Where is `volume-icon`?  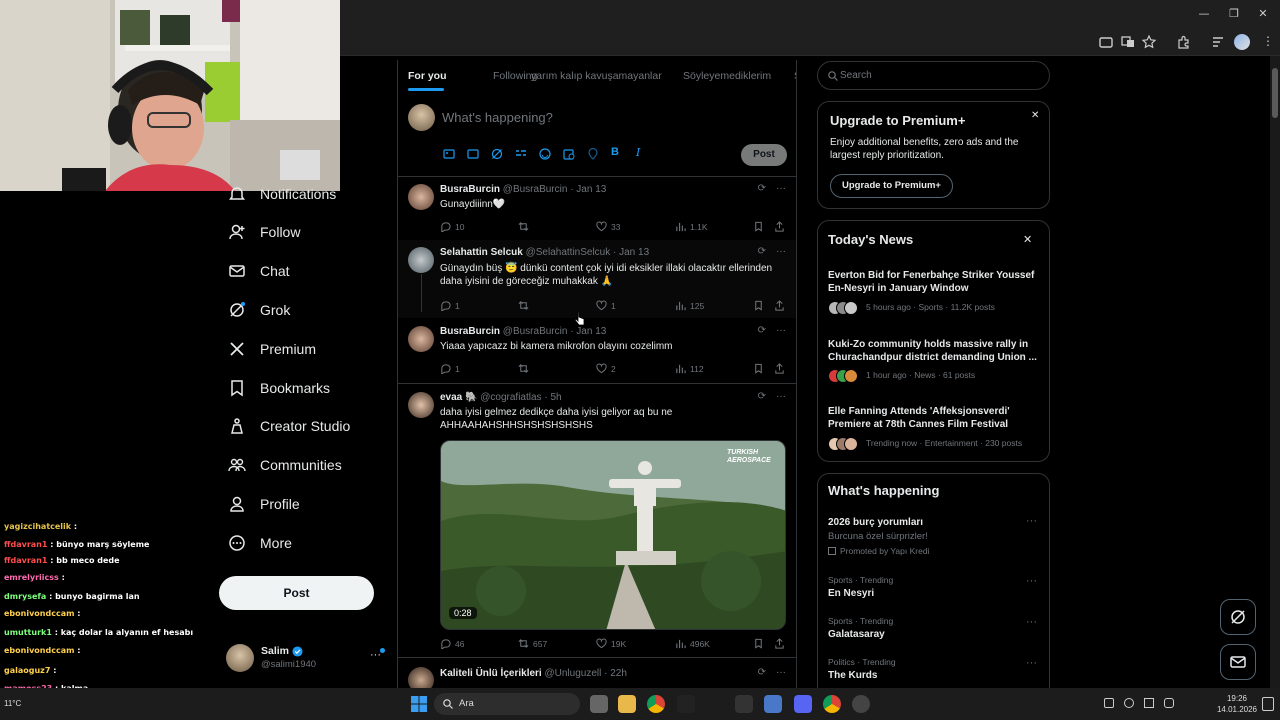 volume-icon is located at coordinates (1169, 703).